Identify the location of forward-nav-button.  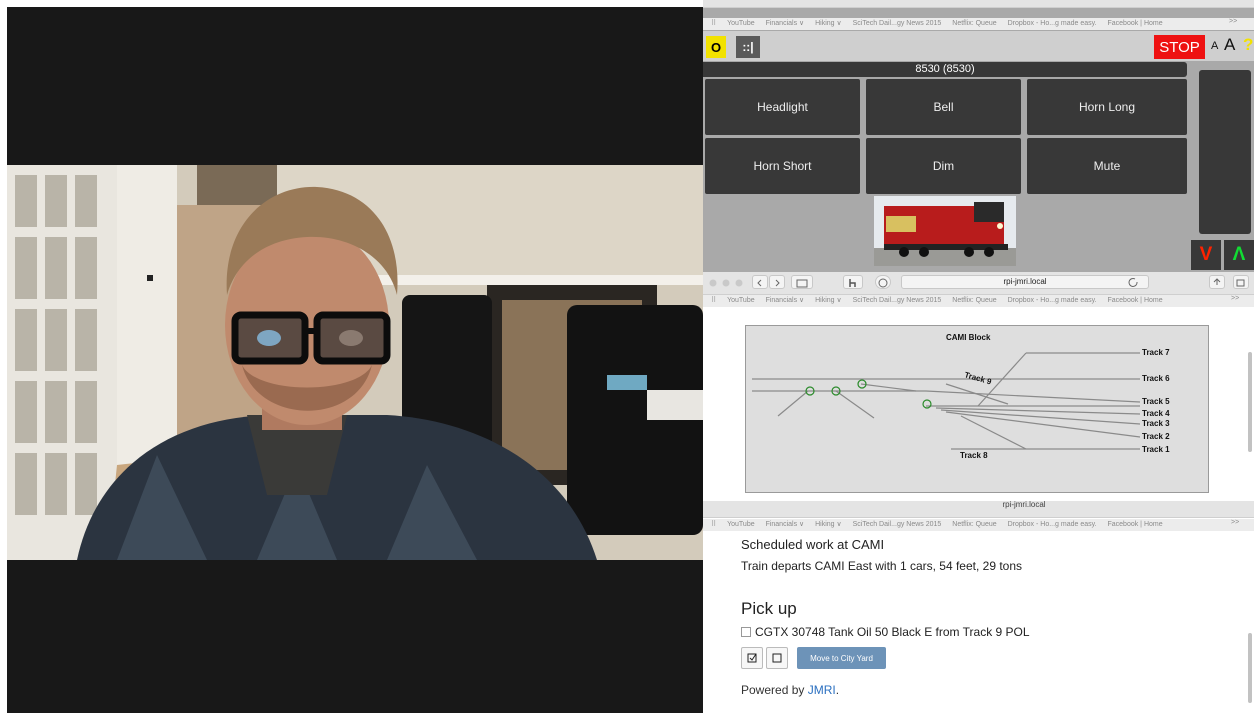
(777, 282).